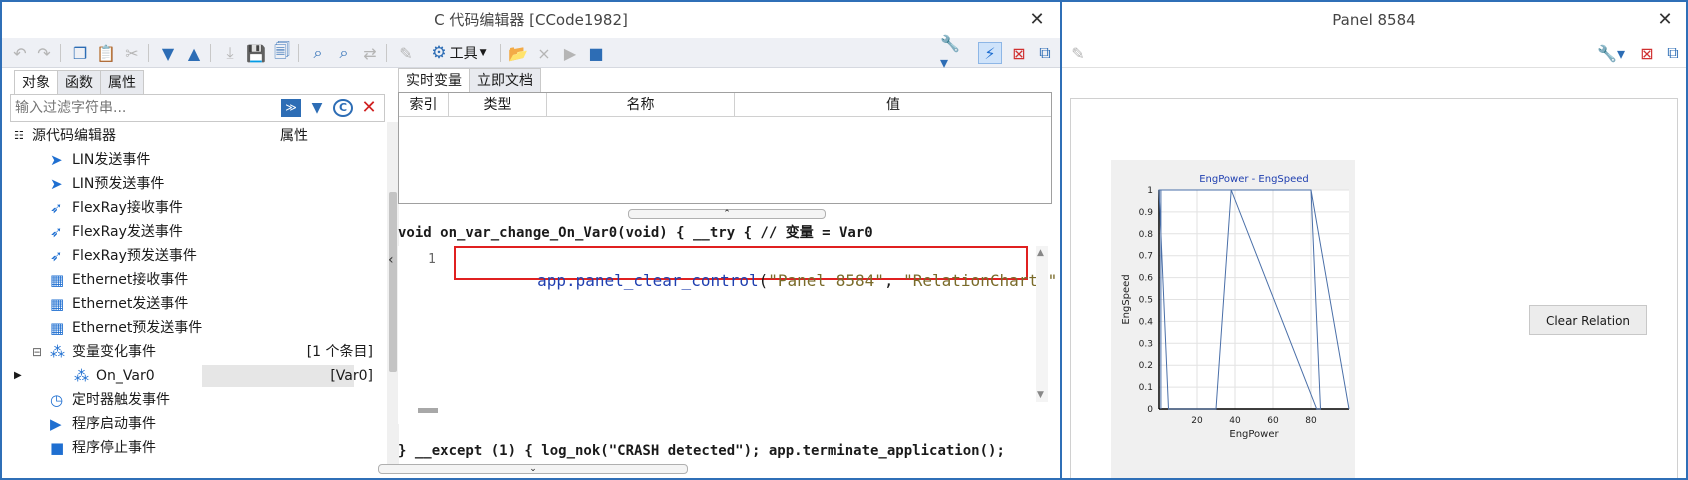  Describe the element at coordinates (1311, 421) in the screenshot. I see `x-tick-label: 80` at that location.